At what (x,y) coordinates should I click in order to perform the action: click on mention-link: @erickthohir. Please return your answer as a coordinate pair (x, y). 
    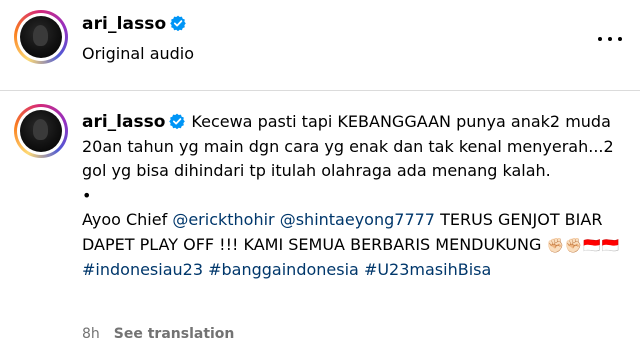
    Looking at the image, I should click on (223, 219).